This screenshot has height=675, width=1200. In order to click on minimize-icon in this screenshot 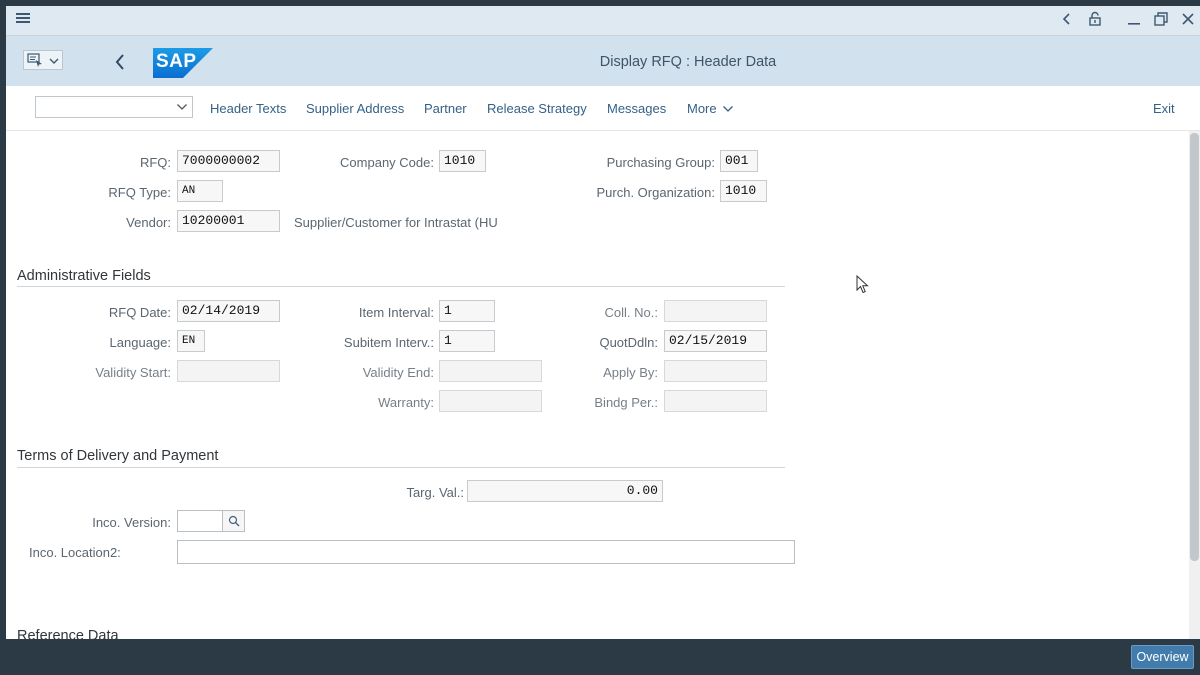, I will do `click(1134, 22)`.